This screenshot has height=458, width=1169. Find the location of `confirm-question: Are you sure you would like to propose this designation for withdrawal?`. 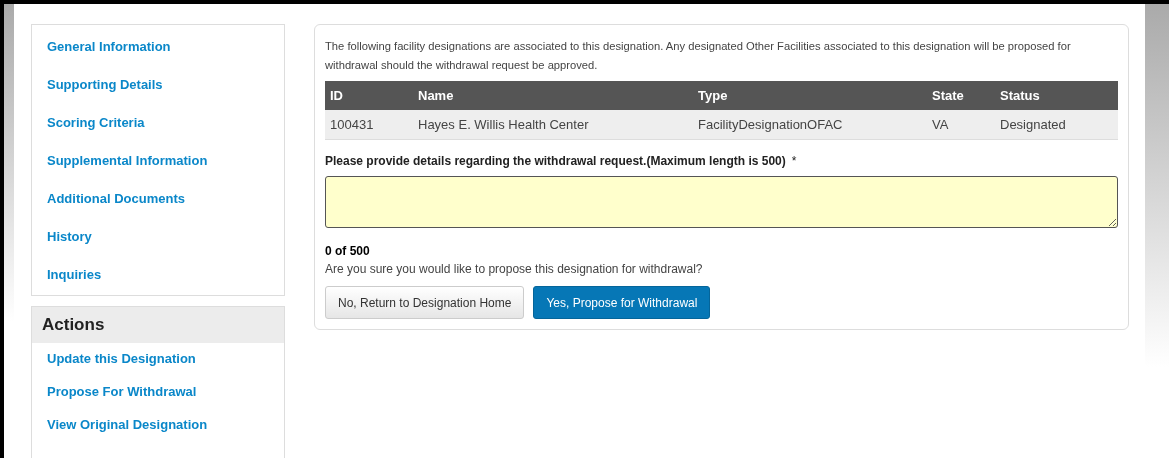

confirm-question: Are you sure you would like to propose this designation for withdrawal? is located at coordinates (514, 269).